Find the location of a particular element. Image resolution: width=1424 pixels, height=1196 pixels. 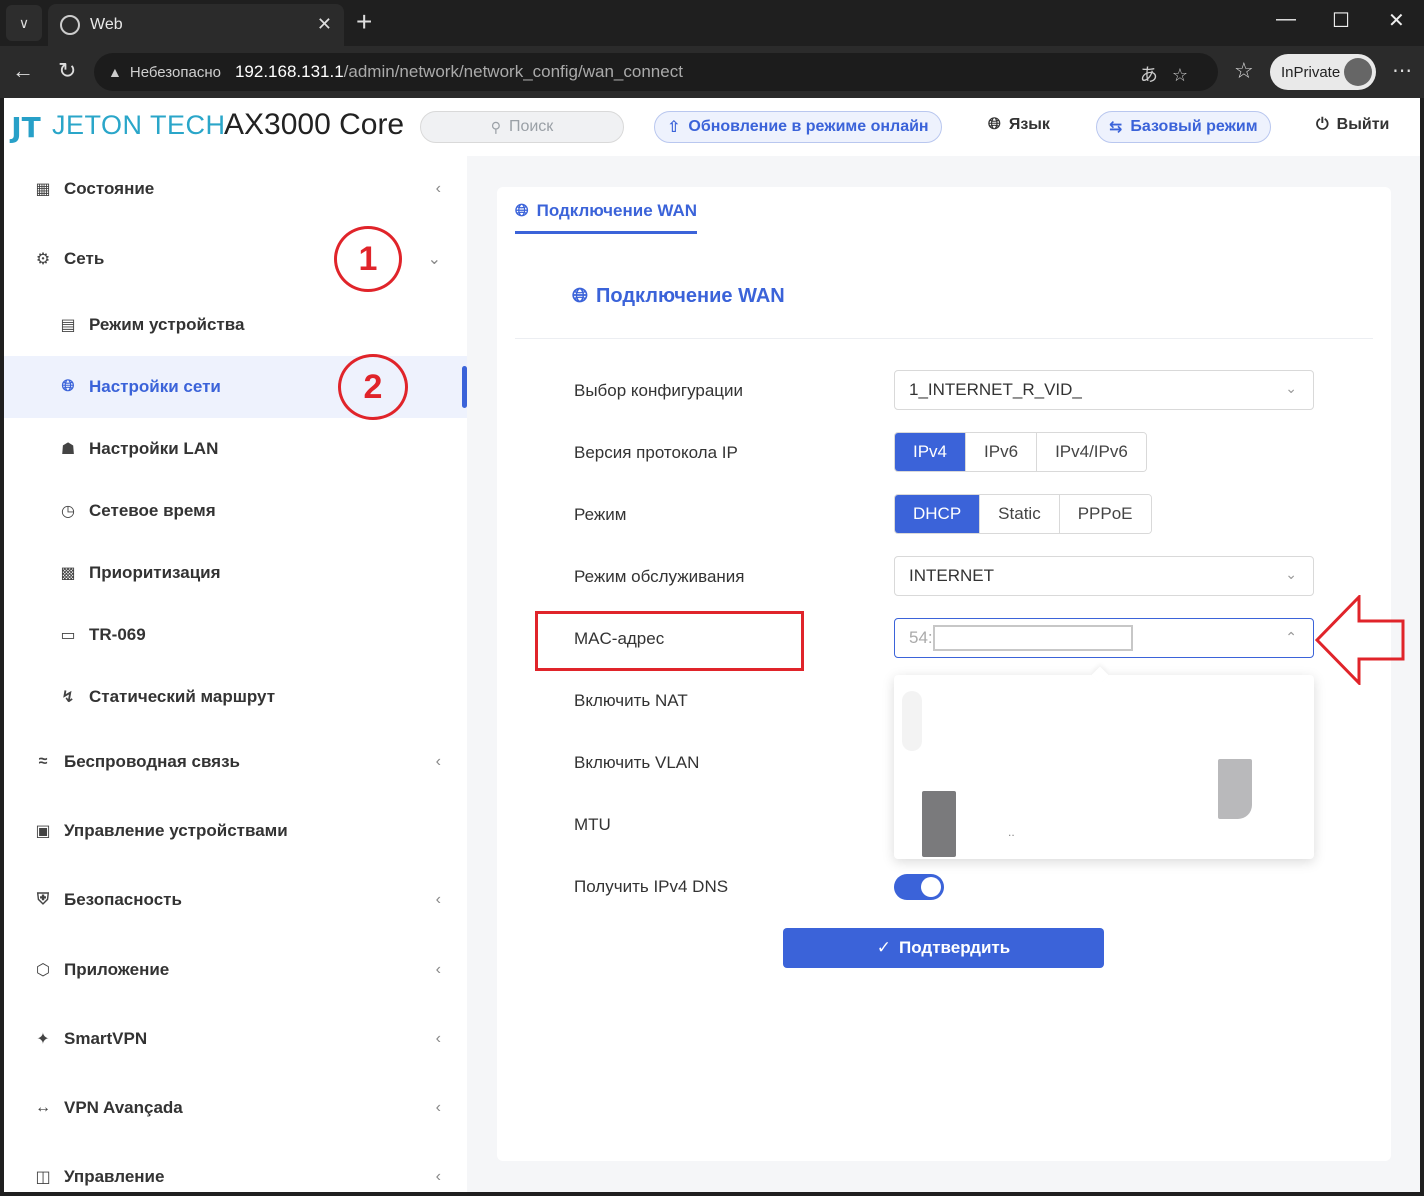

sidebar-item-label: Настройки LAN is located at coordinates (154, 448).